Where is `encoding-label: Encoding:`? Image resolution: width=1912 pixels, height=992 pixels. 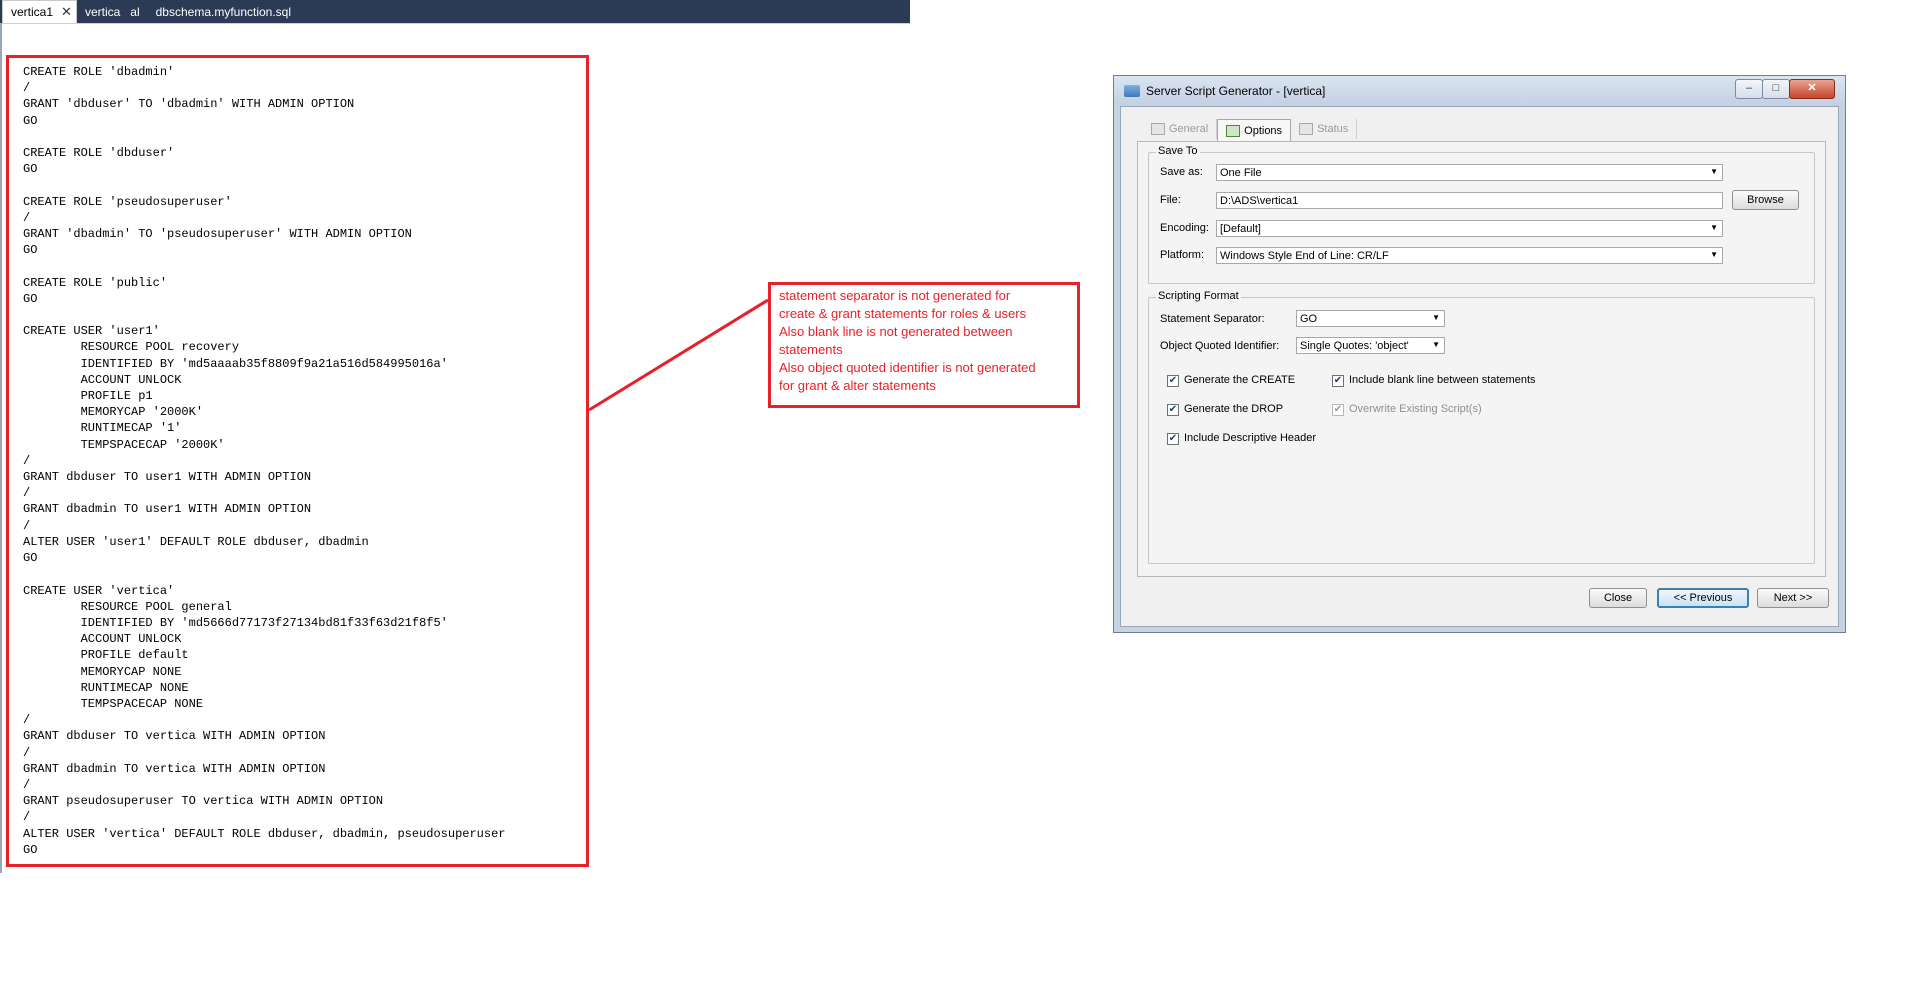 encoding-label: Encoding: is located at coordinates (1184, 228).